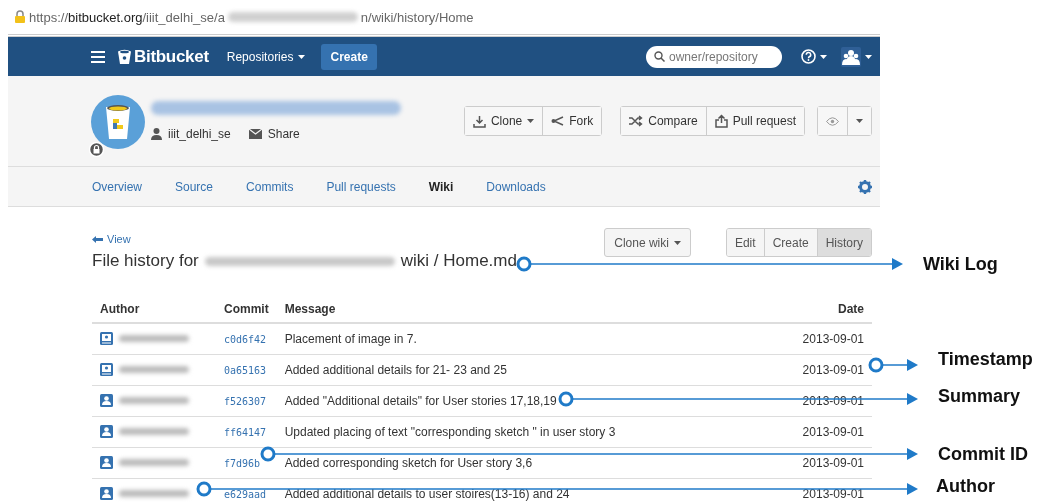 This screenshot has width=1051, height=504. What do you see at coordinates (865, 186) in the screenshot?
I see `settings-icon` at bounding box center [865, 186].